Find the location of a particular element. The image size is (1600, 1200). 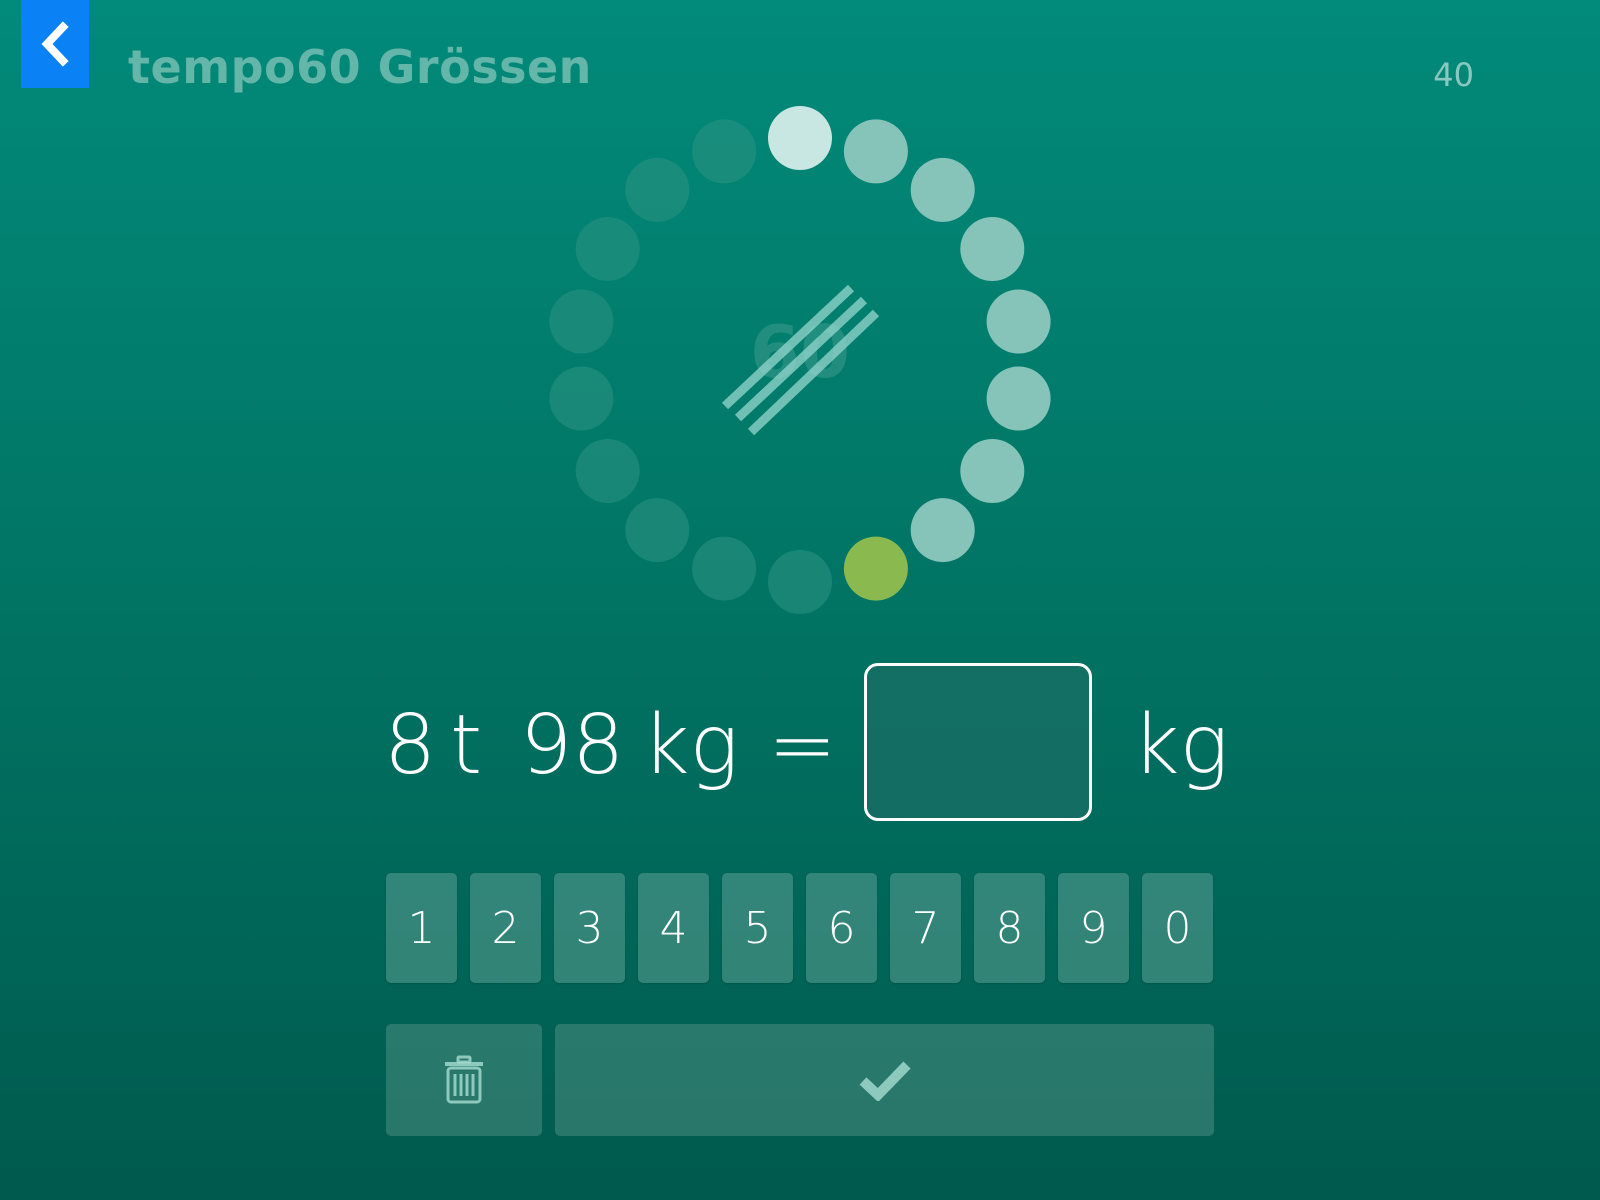

timer-strike-icon is located at coordinates (800, 360).